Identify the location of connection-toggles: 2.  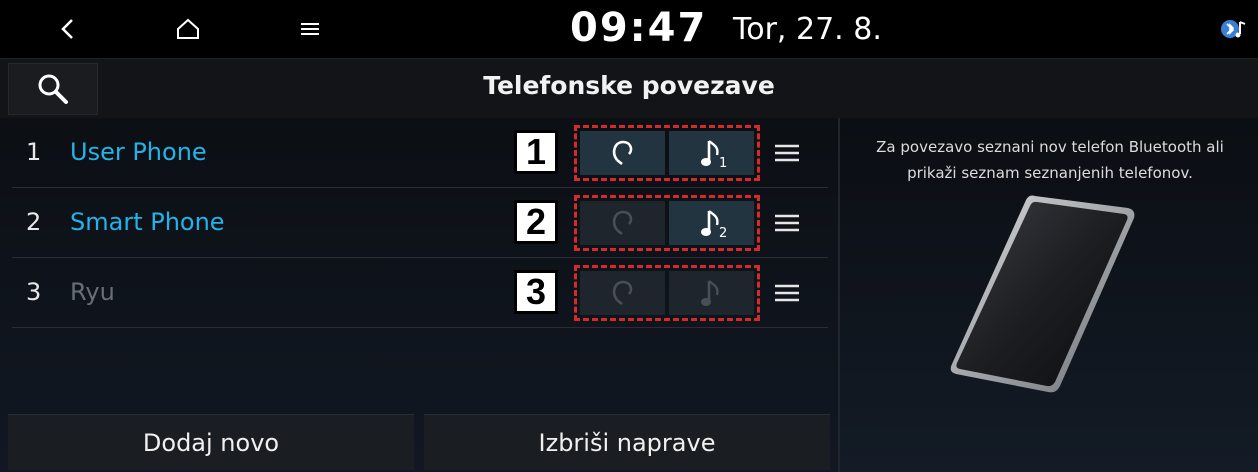
(667, 223).